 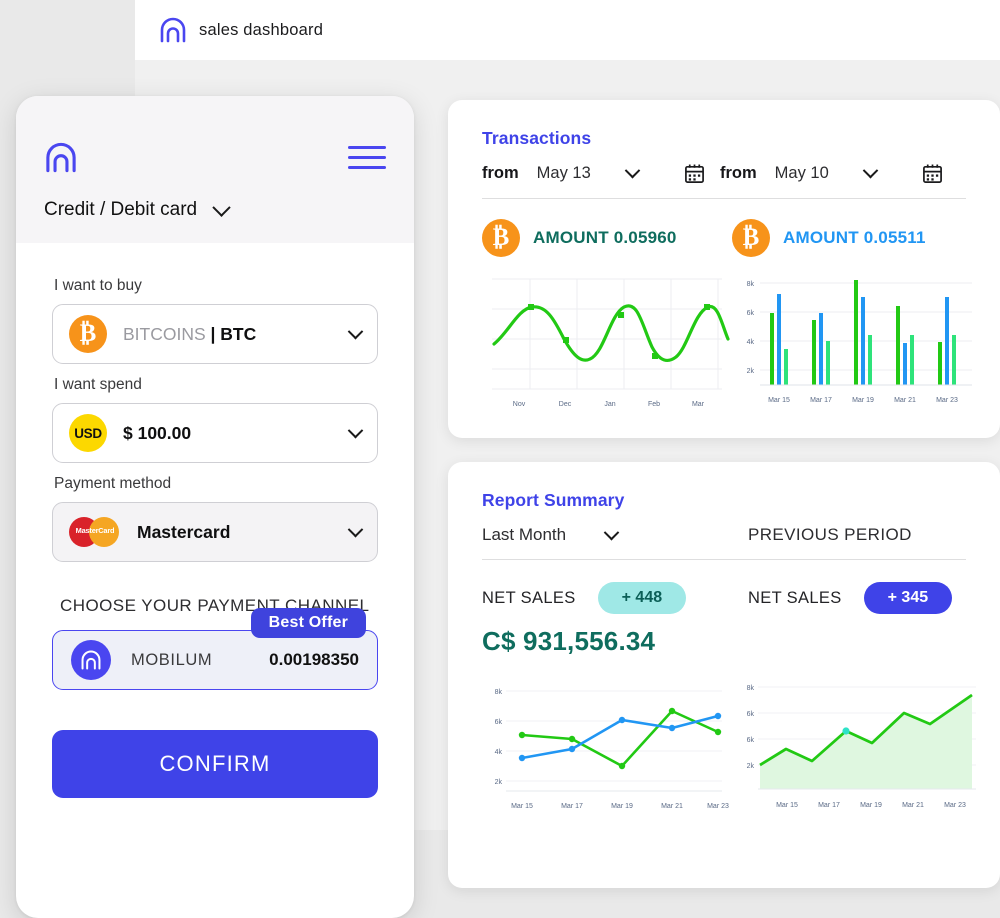 I want to click on payment-method-label: Payment method, so click(x=113, y=483).